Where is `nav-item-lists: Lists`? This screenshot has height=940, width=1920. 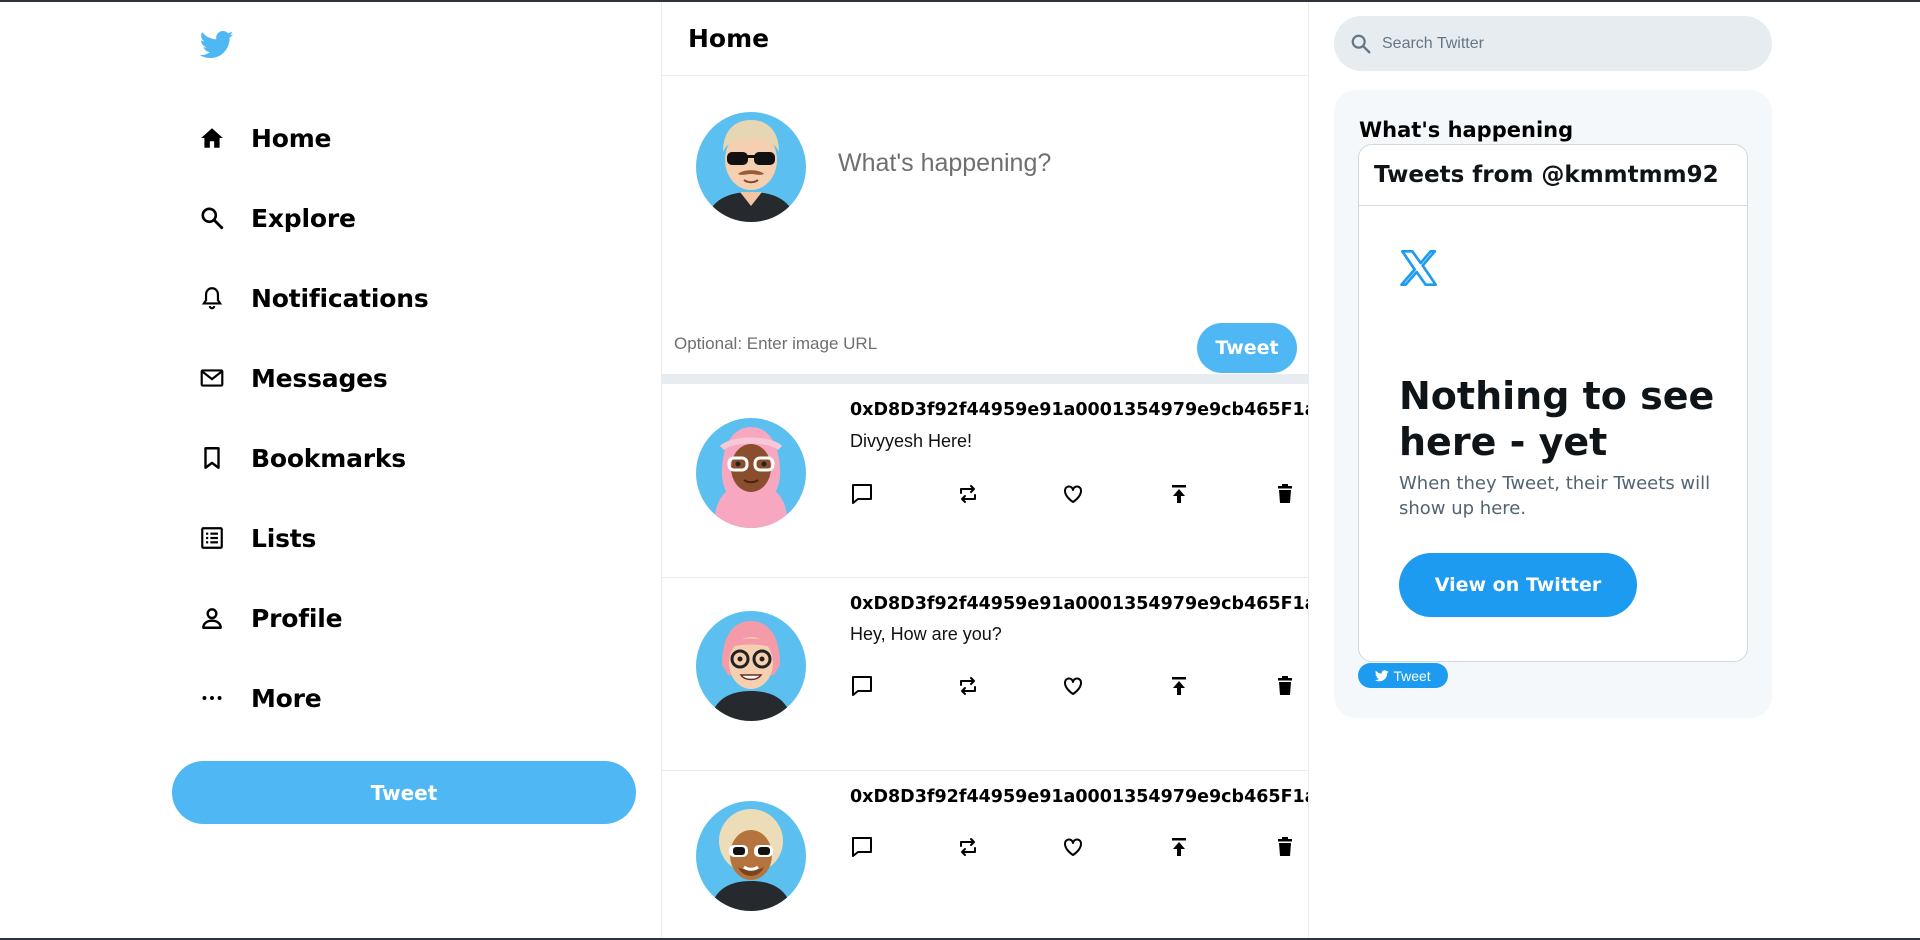 nav-item-lists: Lists is located at coordinates (405, 538).